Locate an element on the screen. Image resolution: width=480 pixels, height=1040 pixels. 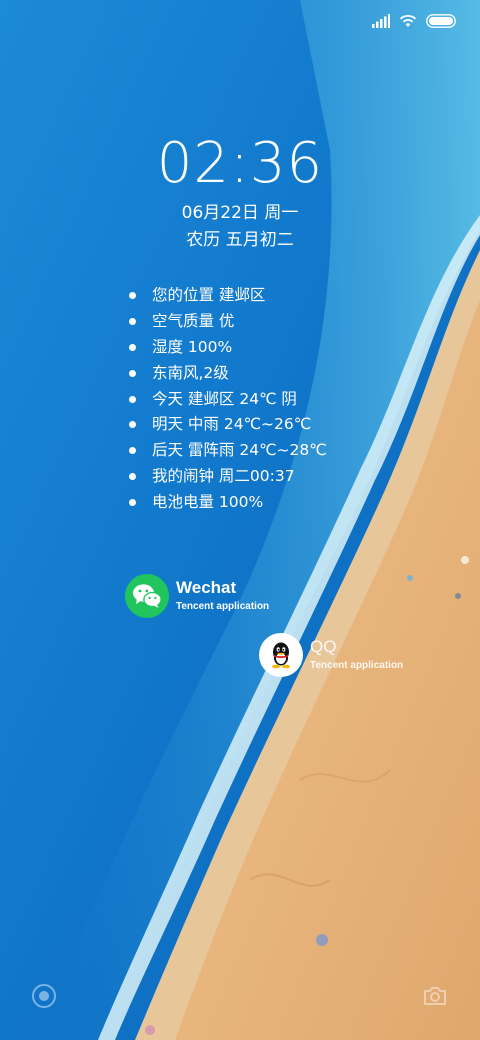
info-text: 湿度 100% is located at coordinates (192, 346).